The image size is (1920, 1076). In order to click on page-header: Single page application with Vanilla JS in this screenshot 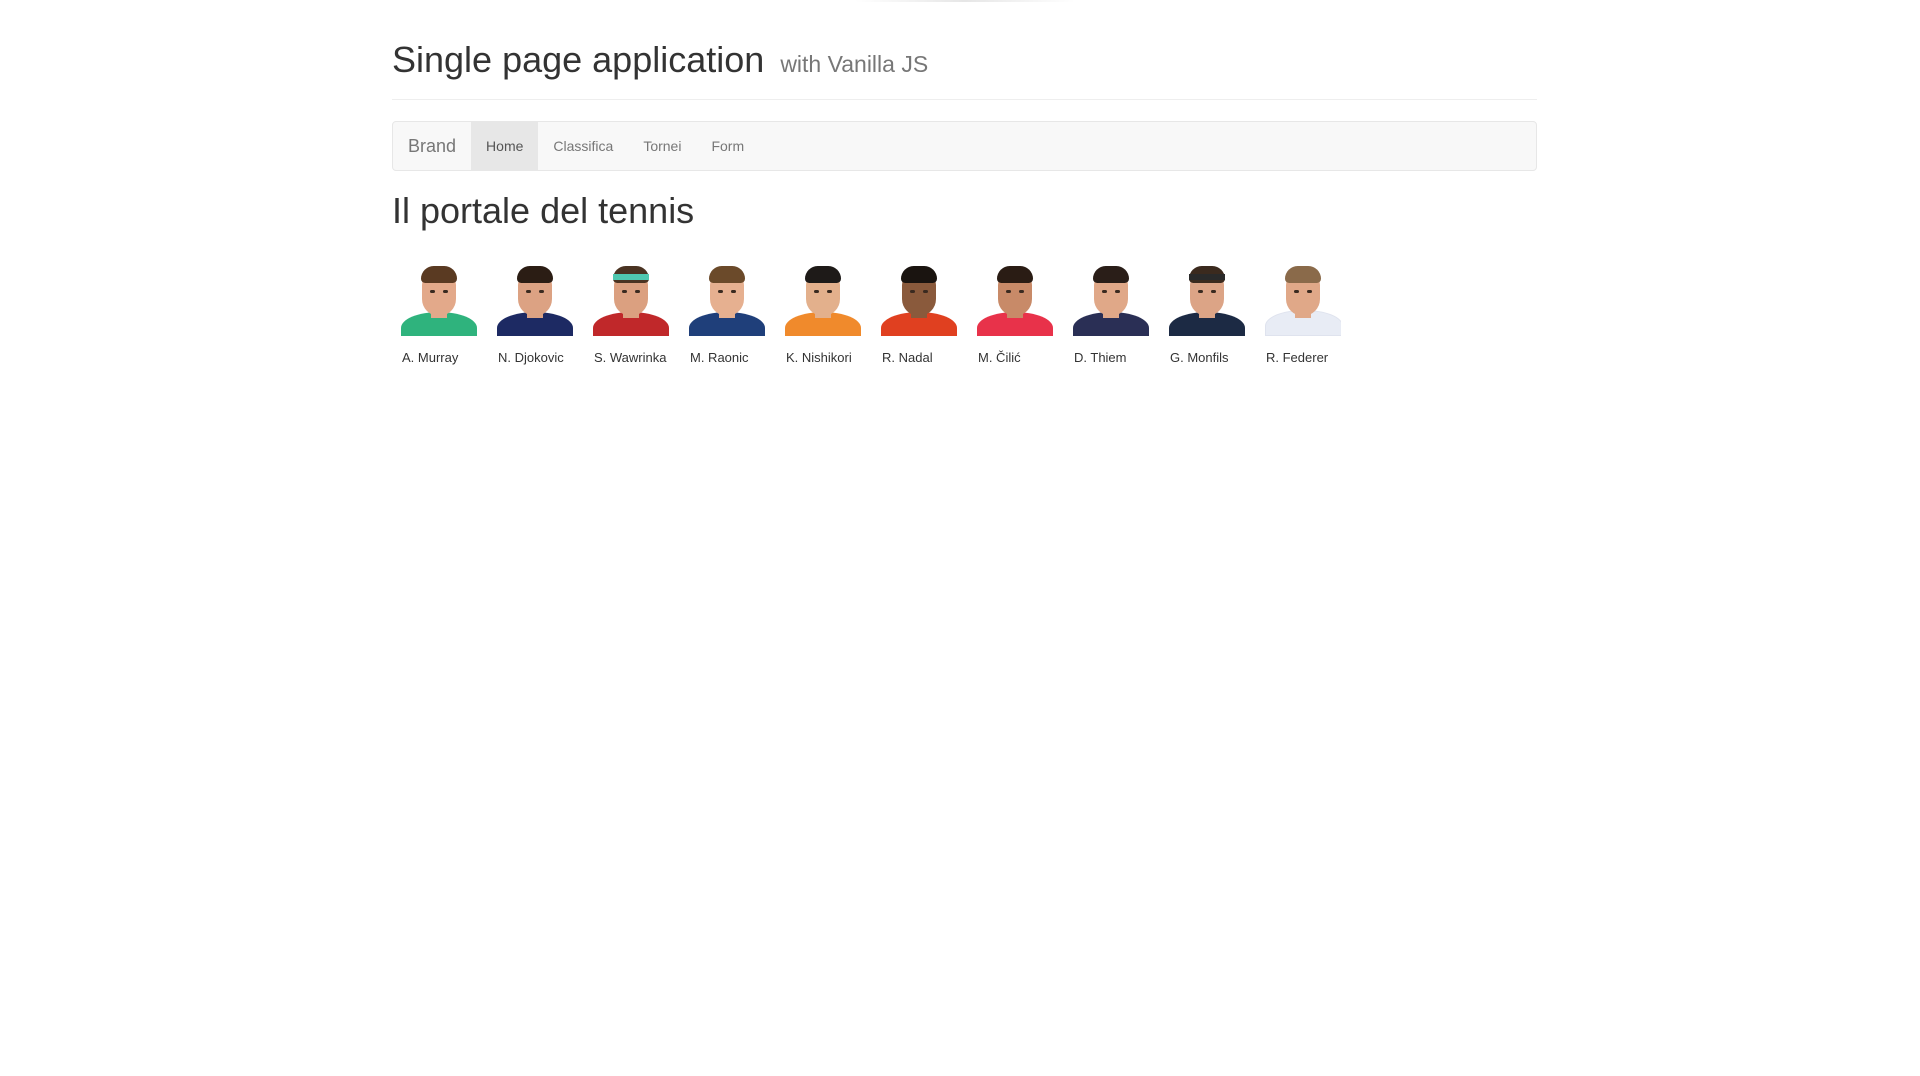, I will do `click(964, 68)`.